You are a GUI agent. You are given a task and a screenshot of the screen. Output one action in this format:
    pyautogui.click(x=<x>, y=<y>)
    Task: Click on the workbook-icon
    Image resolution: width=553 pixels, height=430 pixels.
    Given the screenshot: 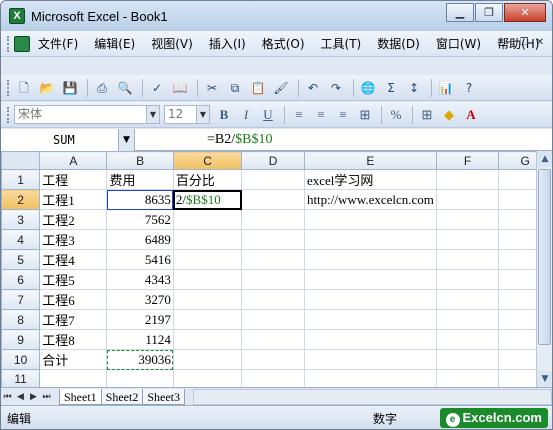 What is the action you would take?
    pyautogui.click(x=22, y=43)
    